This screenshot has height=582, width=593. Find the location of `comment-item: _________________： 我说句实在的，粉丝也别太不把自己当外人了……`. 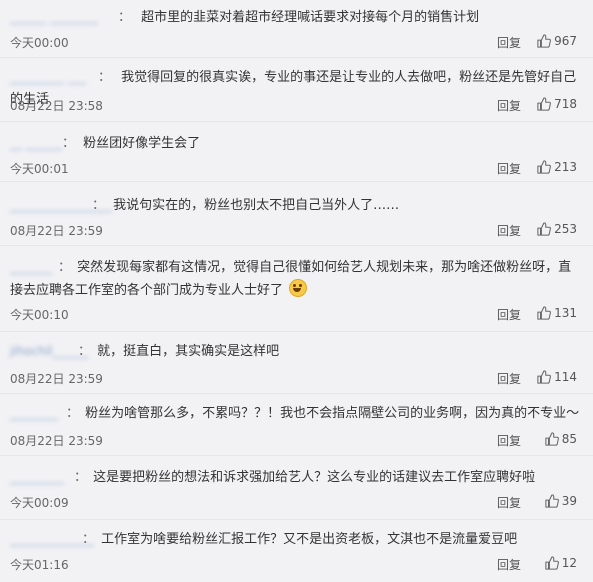

comment-item: _________________： 我说句实在的，粉丝也别太不把自己当外人了…… is located at coordinates (296, 214).